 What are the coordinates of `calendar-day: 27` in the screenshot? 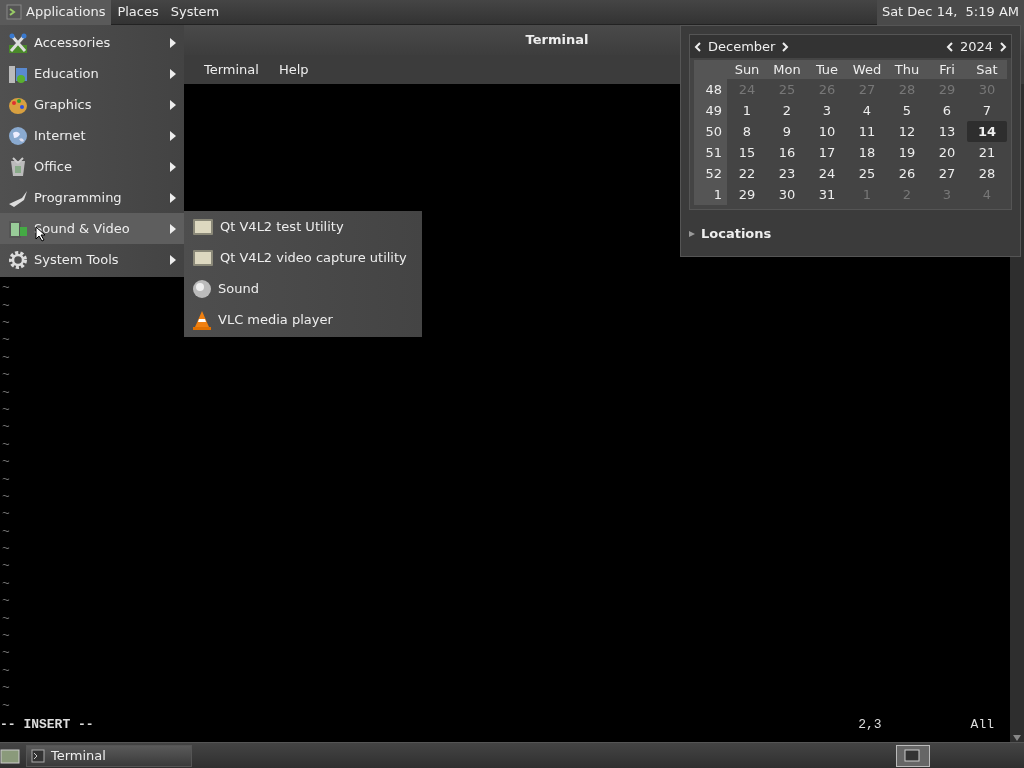 It's located at (947, 173).